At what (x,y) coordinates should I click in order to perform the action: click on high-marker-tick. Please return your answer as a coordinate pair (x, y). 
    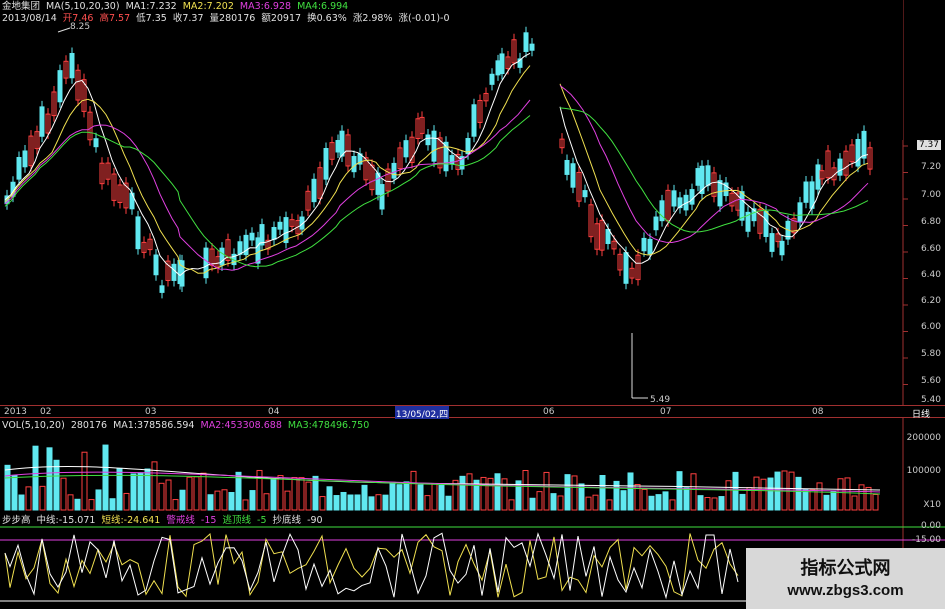
    Looking at the image, I should click on (64, 30).